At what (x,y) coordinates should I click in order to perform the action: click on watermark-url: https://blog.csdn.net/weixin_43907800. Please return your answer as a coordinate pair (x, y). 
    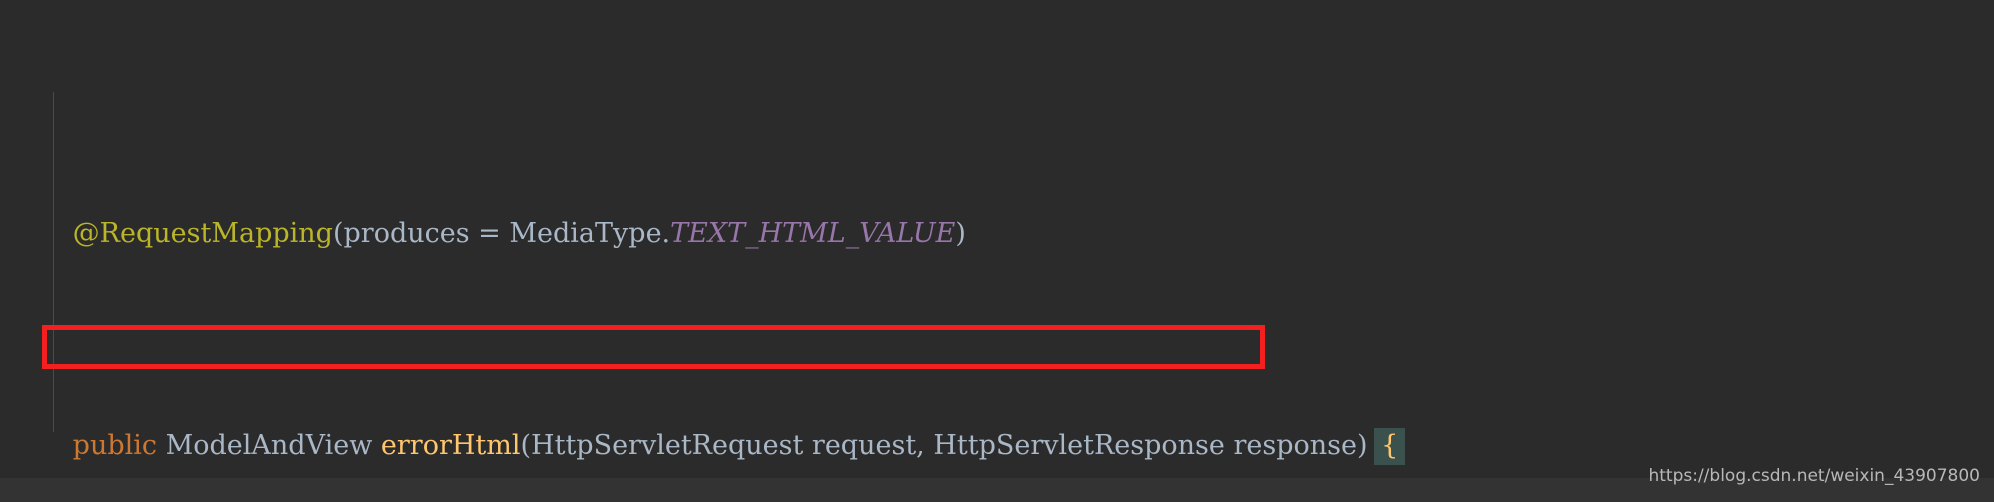
    Looking at the image, I should click on (1814, 476).